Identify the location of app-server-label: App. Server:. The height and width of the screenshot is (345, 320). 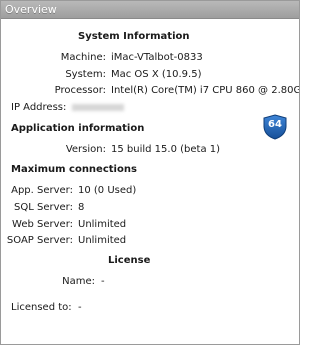
(42, 190).